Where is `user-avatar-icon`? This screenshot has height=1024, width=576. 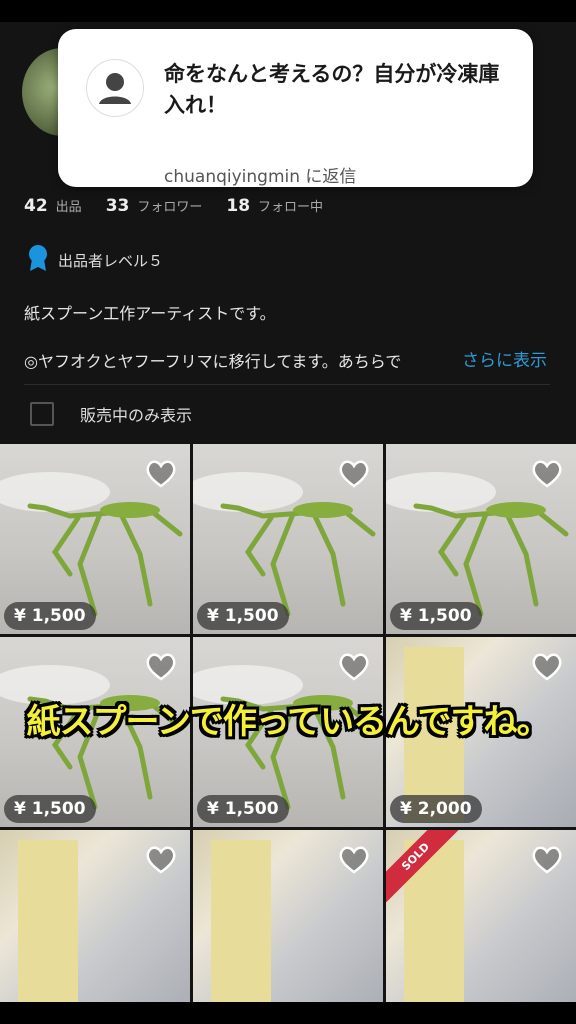
user-avatar-icon is located at coordinates (115, 88).